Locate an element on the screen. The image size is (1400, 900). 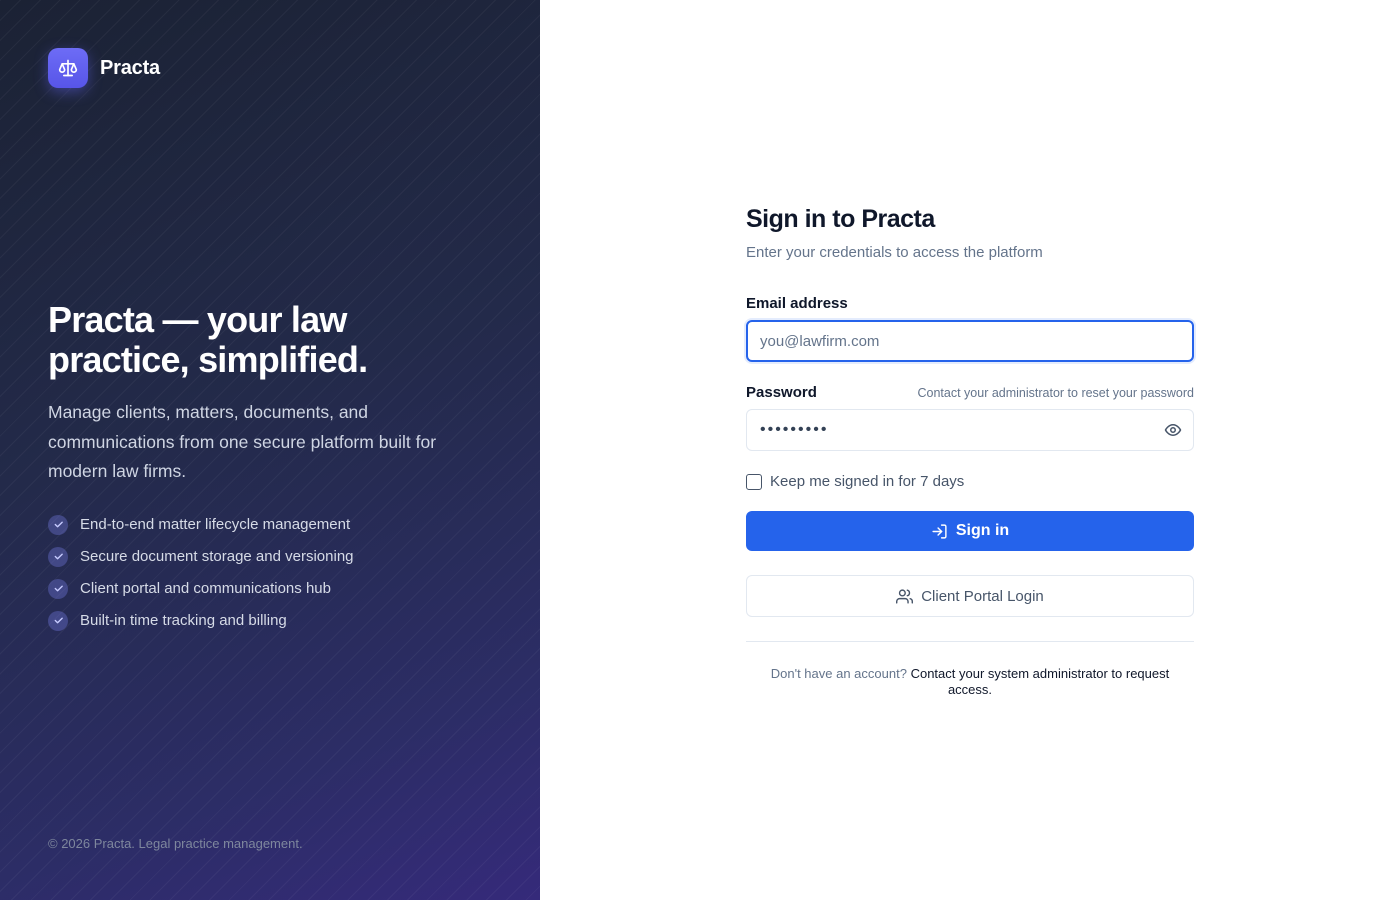
brand-name: Practa is located at coordinates (130, 67).